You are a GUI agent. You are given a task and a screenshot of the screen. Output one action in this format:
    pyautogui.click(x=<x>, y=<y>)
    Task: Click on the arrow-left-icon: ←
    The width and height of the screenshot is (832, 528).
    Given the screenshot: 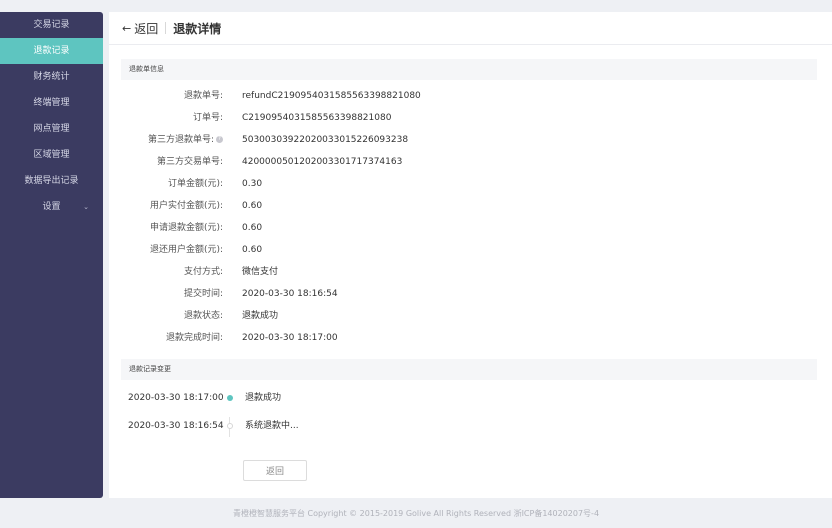 What is the action you would take?
    pyautogui.click(x=127, y=28)
    